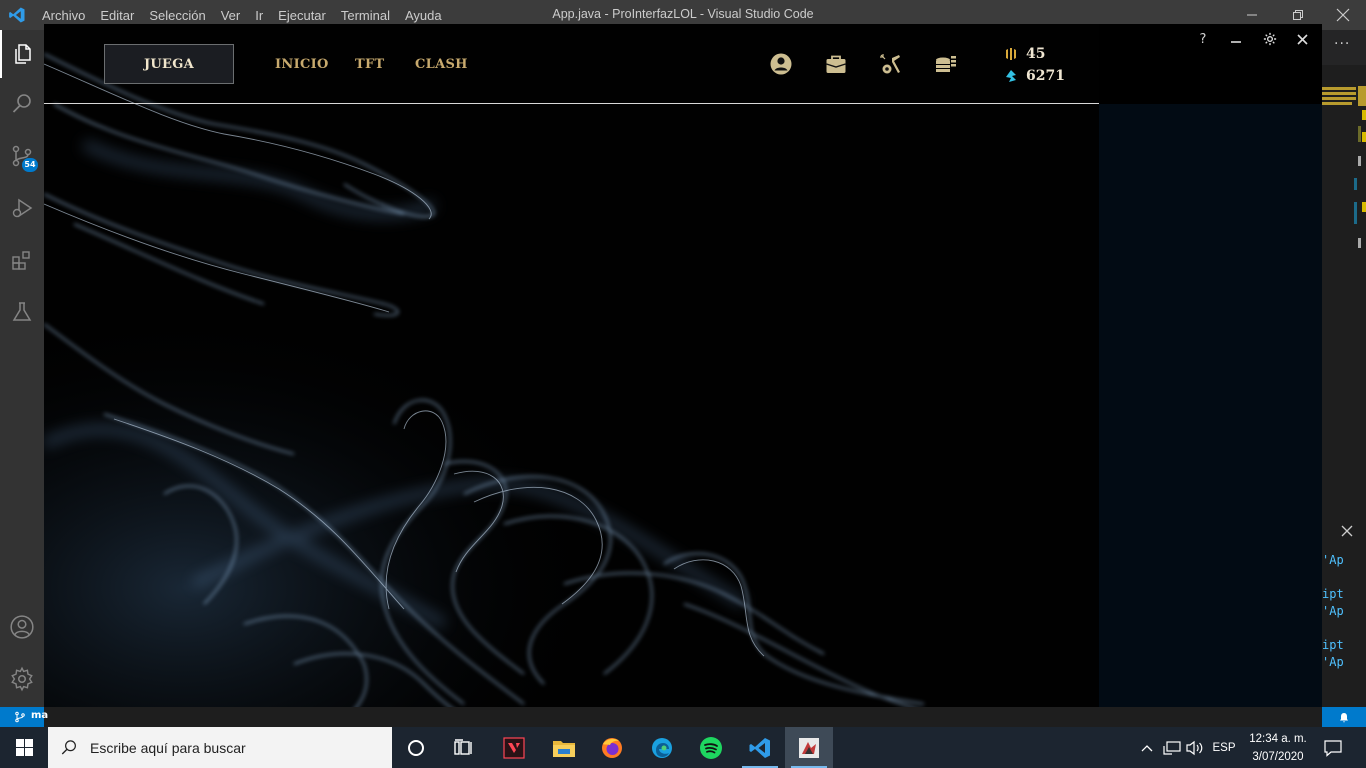 The width and height of the screenshot is (1366, 768). I want to click on taskbar-app-edge, so click(662, 747).